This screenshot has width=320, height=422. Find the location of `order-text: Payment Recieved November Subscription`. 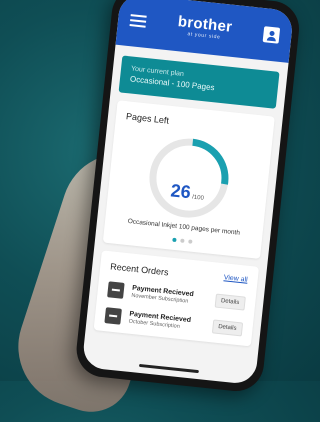

order-text: Payment Recieved November Subscription is located at coordinates (173, 296).